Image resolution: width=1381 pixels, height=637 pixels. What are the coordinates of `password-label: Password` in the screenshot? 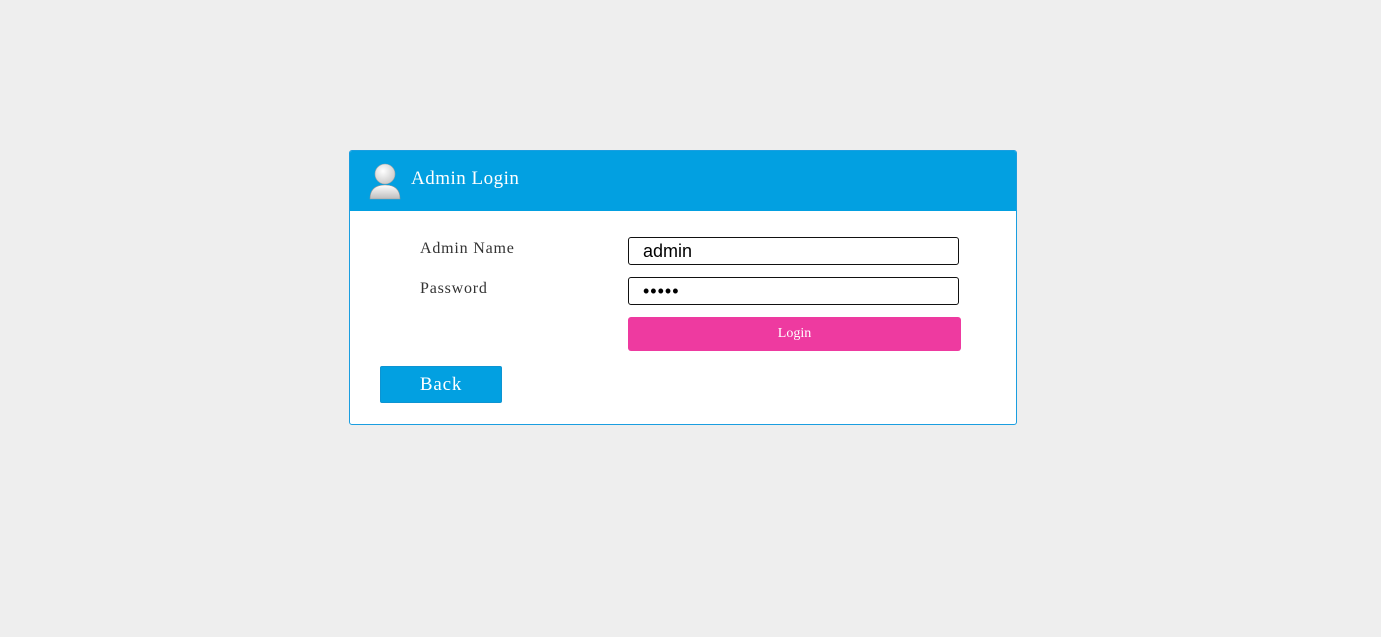 It's located at (454, 288).